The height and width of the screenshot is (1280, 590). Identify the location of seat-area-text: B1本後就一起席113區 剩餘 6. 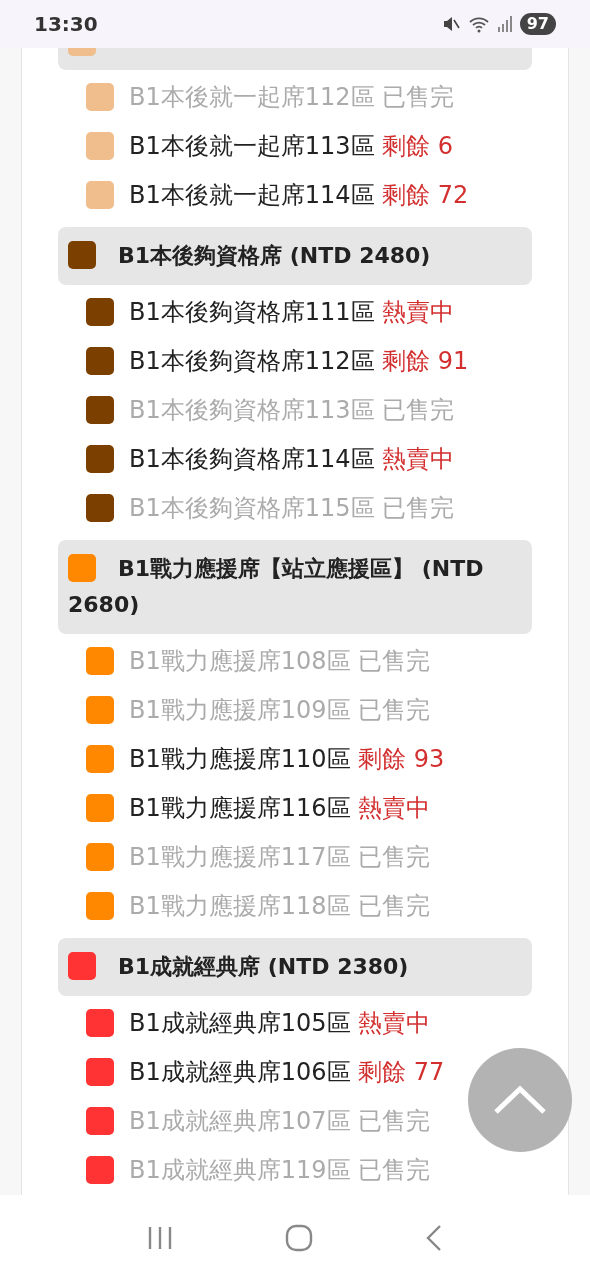
(291, 146).